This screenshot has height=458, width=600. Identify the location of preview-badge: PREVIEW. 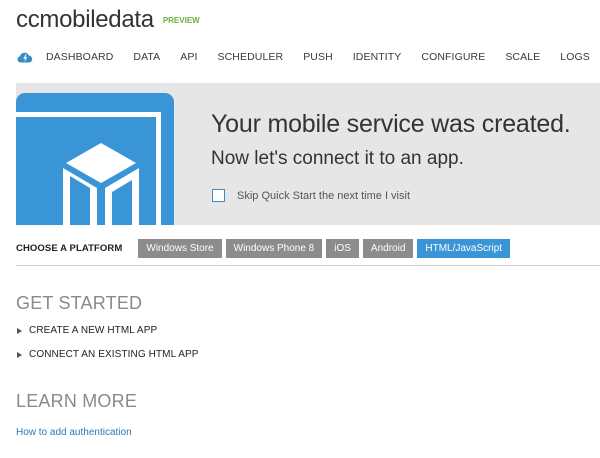
(181, 20).